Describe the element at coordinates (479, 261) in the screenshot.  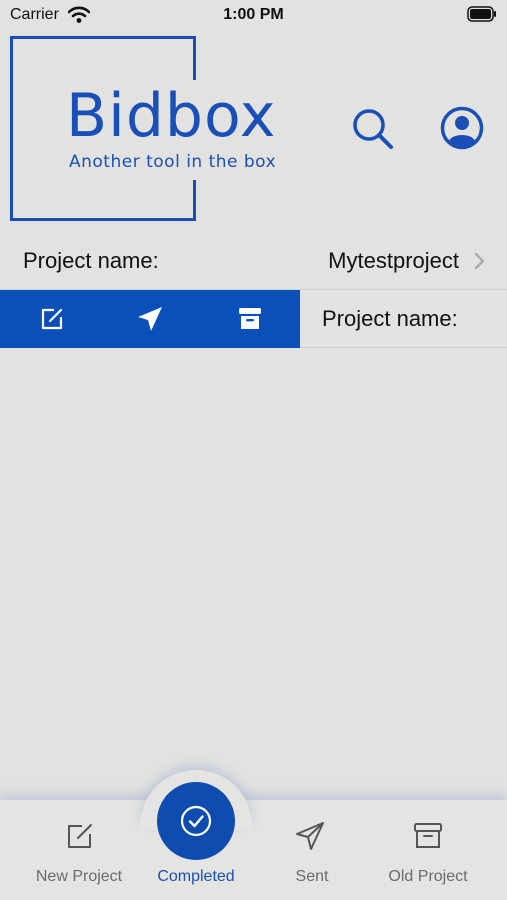
I see `chevron-right-icon` at that location.